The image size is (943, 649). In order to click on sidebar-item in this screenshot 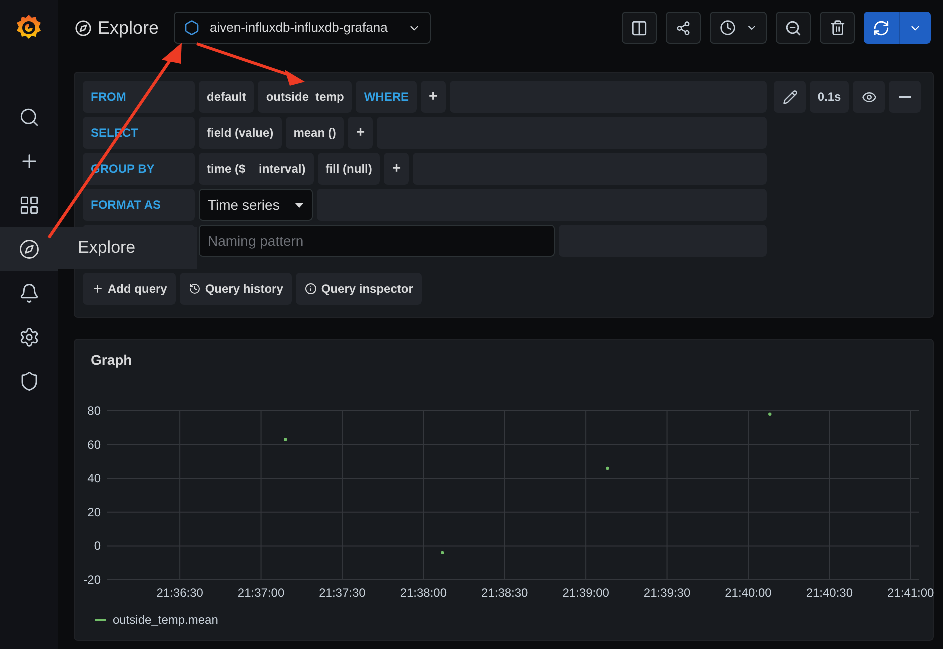, I will do `click(29, 249)`.